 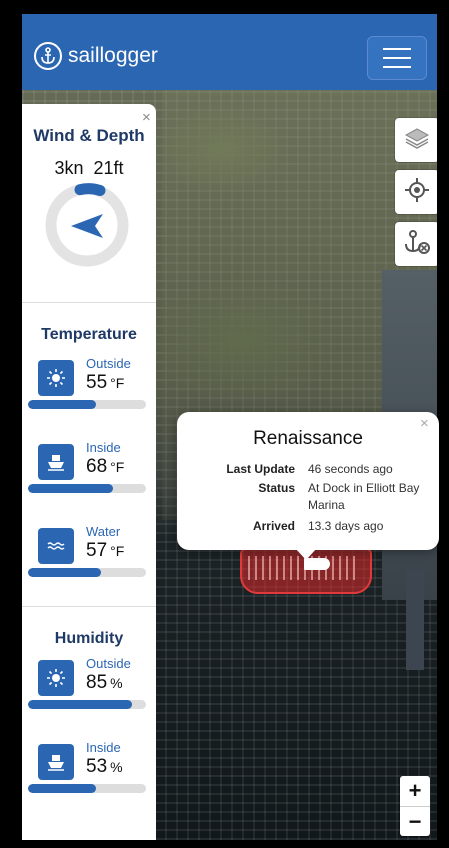 What do you see at coordinates (415, 791) in the screenshot?
I see `zoom-in-button: +` at bounding box center [415, 791].